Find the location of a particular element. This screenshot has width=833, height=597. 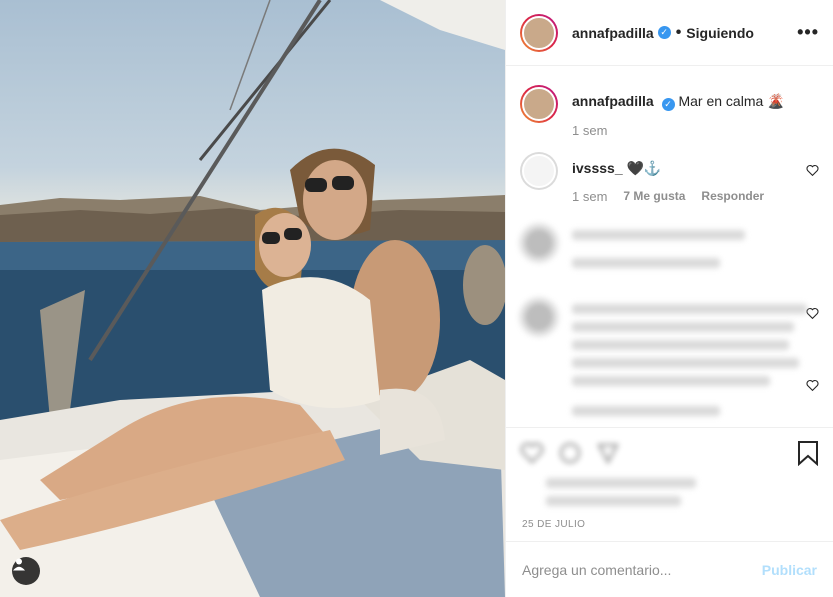

likes-summary is located at coordinates (669, 492).